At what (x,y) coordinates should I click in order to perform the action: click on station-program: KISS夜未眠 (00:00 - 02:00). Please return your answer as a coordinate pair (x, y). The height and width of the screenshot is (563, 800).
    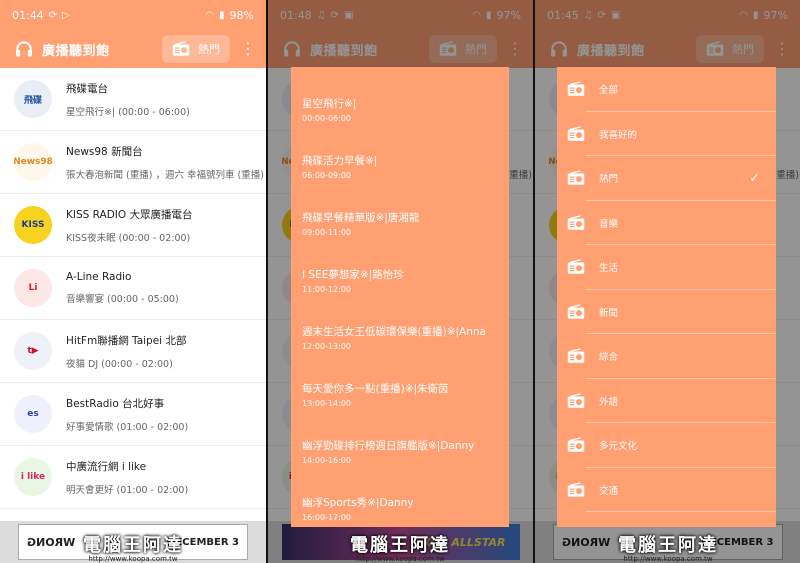
    Looking at the image, I should click on (128, 238).